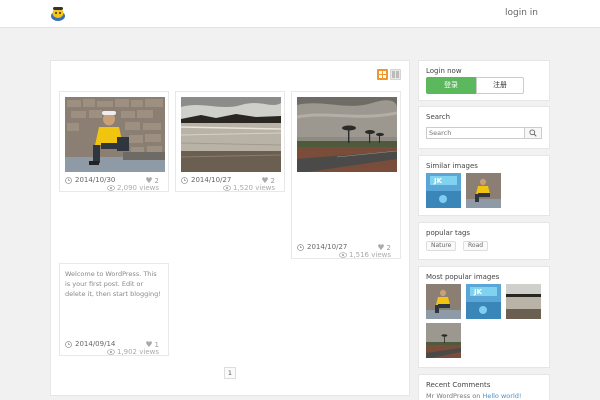 The height and width of the screenshot is (400, 600). Describe the element at coordinates (389, 74) in the screenshot. I see `view-toggle` at that location.